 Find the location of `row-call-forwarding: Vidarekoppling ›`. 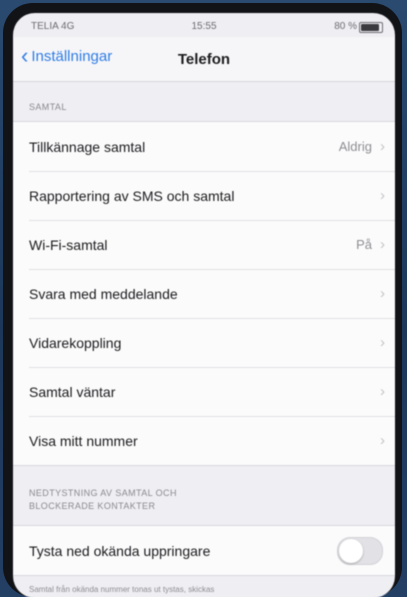

row-call-forwarding: Vidarekoppling › is located at coordinates (204, 342).